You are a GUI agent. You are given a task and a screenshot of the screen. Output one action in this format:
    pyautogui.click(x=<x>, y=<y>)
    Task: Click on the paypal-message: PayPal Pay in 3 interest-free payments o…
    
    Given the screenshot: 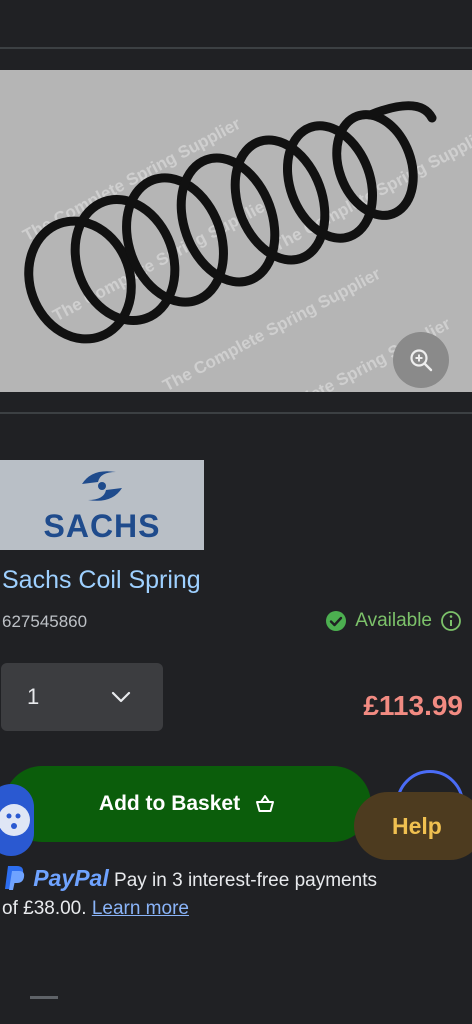 What is the action you would take?
    pyautogui.click(x=222, y=893)
    